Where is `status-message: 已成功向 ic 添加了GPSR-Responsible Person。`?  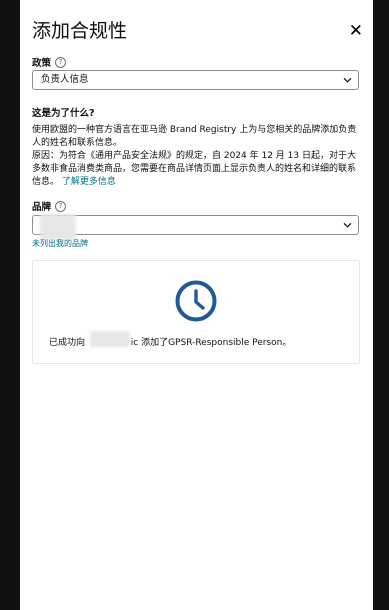
status-message: 已成功向 ic 添加了GPSR-Responsible Person。 is located at coordinates (170, 341).